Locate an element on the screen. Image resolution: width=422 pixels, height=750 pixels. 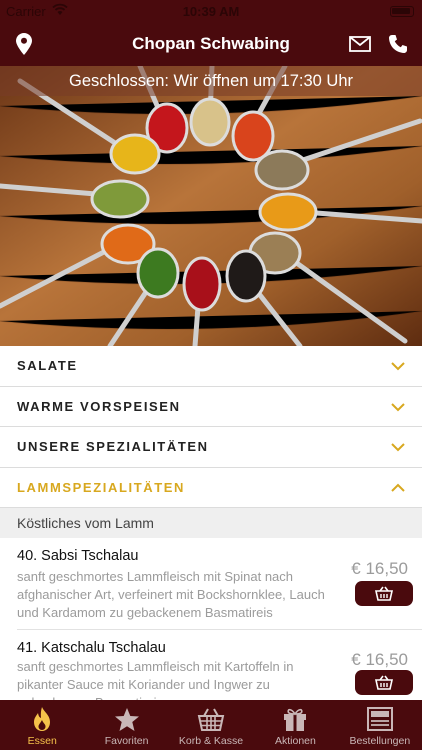
category-label: LAMMSPEZIALITÄTEN is located at coordinates (101, 487).